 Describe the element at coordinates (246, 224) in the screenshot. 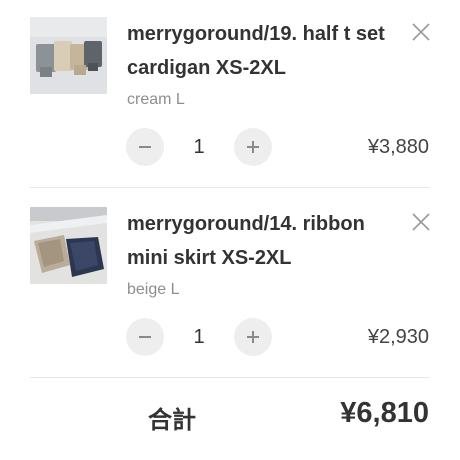

I see `product-title-line: merrygoround/14. ribbon` at that location.